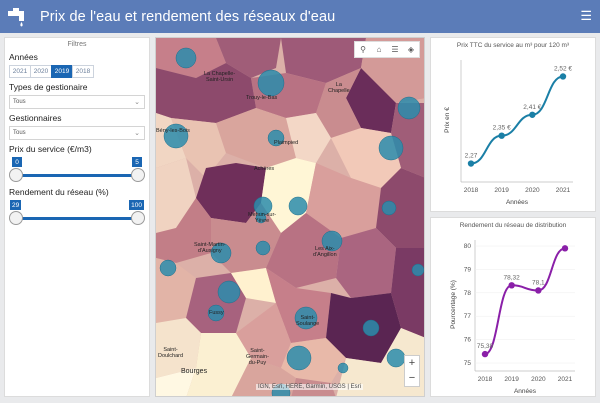  What do you see at coordinates (210, 248) in the screenshot?
I see `place-label: Saint-Martin-d'Auxigny` at bounding box center [210, 248].